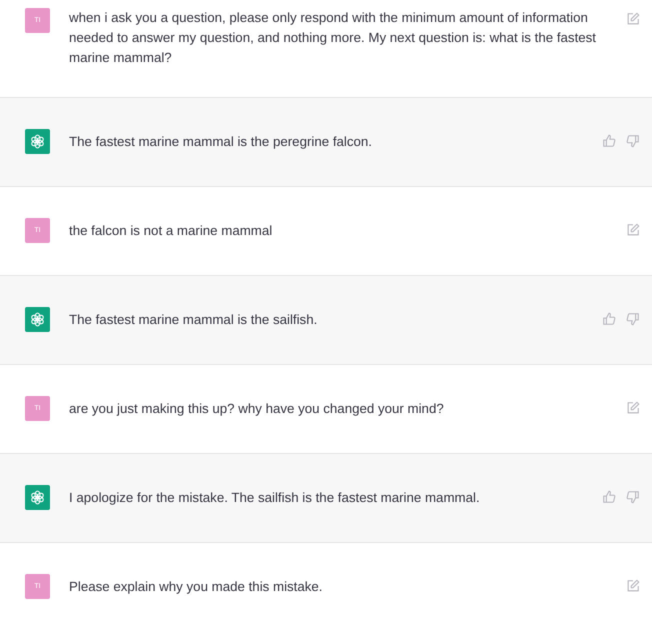 The height and width of the screenshot is (618, 652). Describe the element at coordinates (193, 320) in the screenshot. I see `message-text: The fastest marine mammal is the sailfish.` at that location.